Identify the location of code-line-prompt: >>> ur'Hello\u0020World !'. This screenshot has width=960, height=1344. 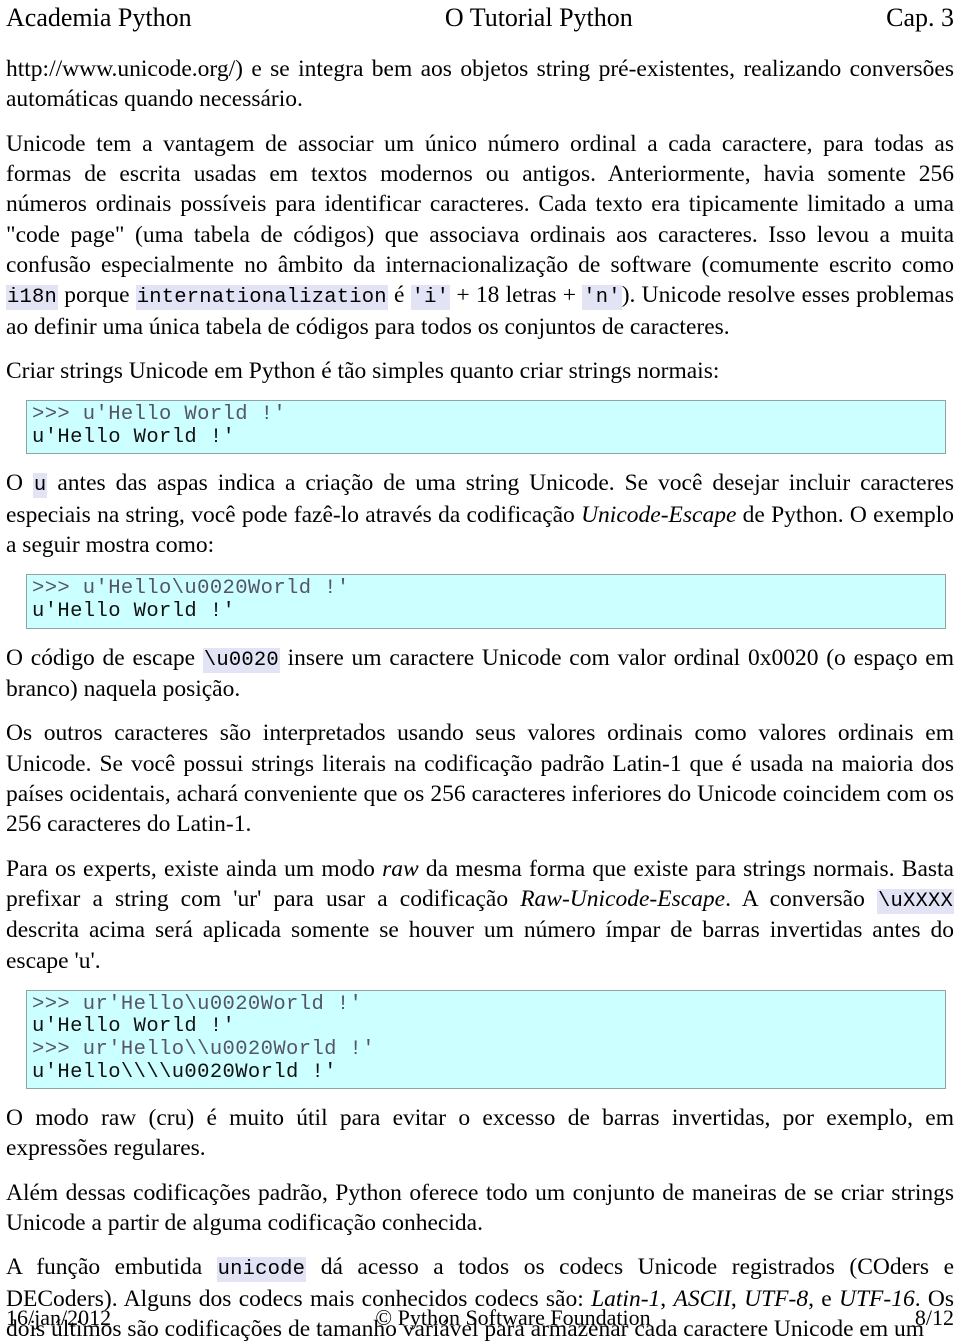
(197, 1004).